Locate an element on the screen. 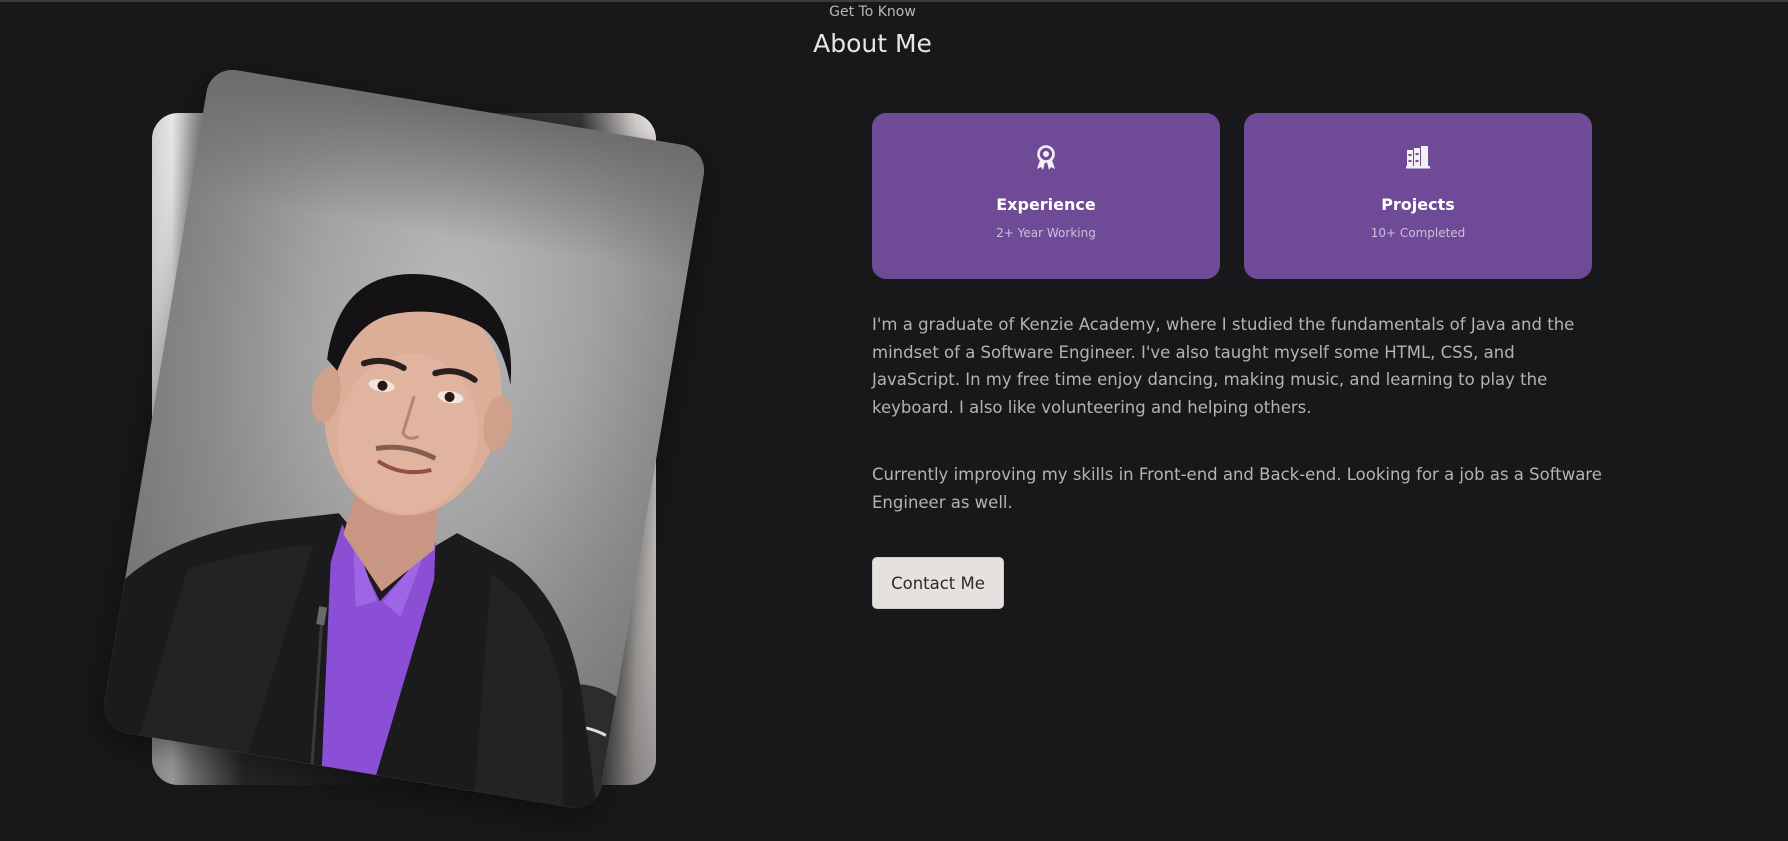 The image size is (1788, 841). experience-title: Experience is located at coordinates (1046, 204).